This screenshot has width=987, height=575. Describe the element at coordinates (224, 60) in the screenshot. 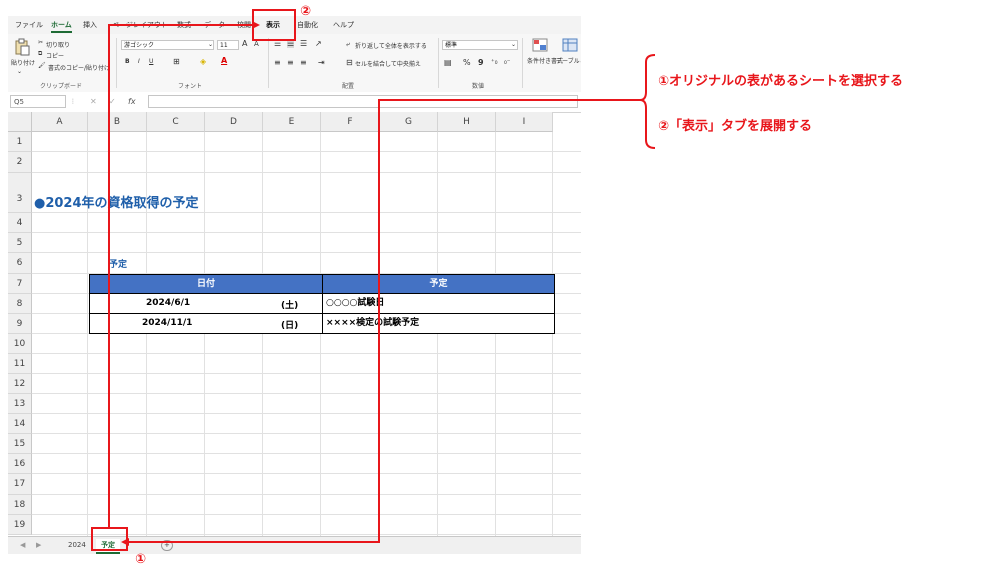

I see `font-color-icon: A` at that location.